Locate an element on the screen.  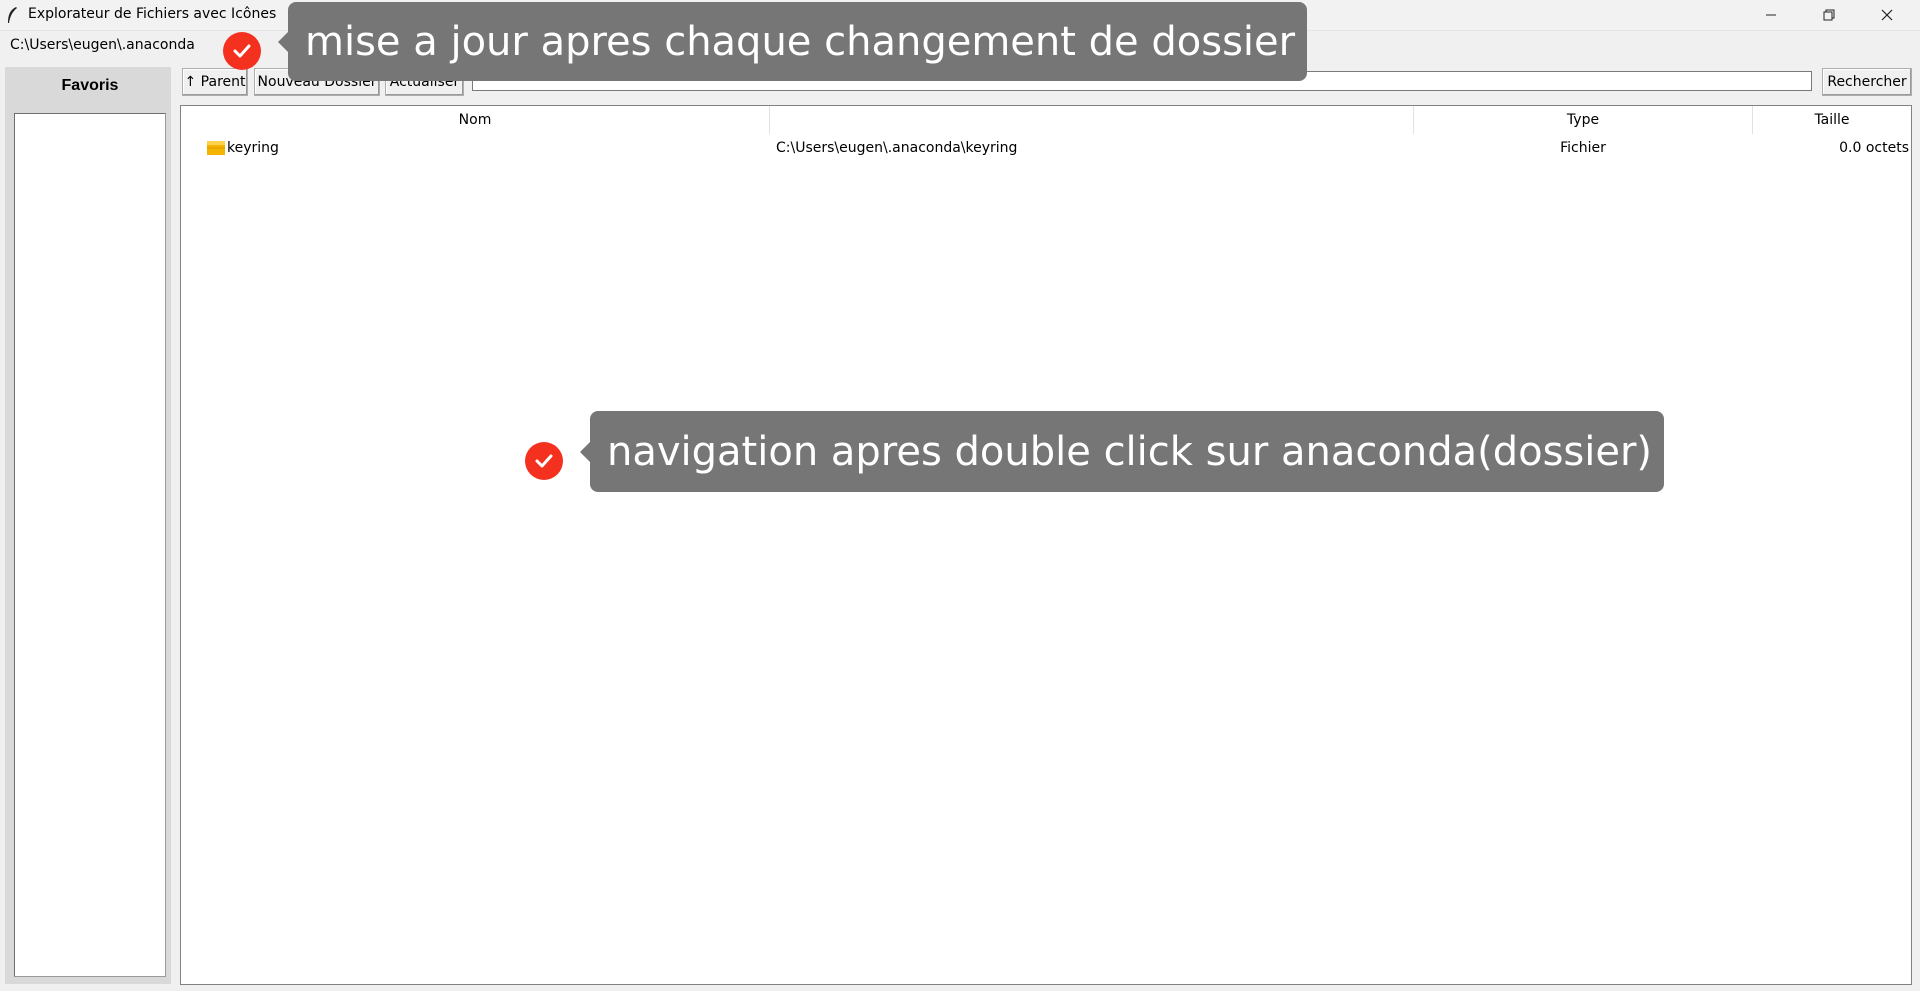
minimize-button is located at coordinates (1771, 15).